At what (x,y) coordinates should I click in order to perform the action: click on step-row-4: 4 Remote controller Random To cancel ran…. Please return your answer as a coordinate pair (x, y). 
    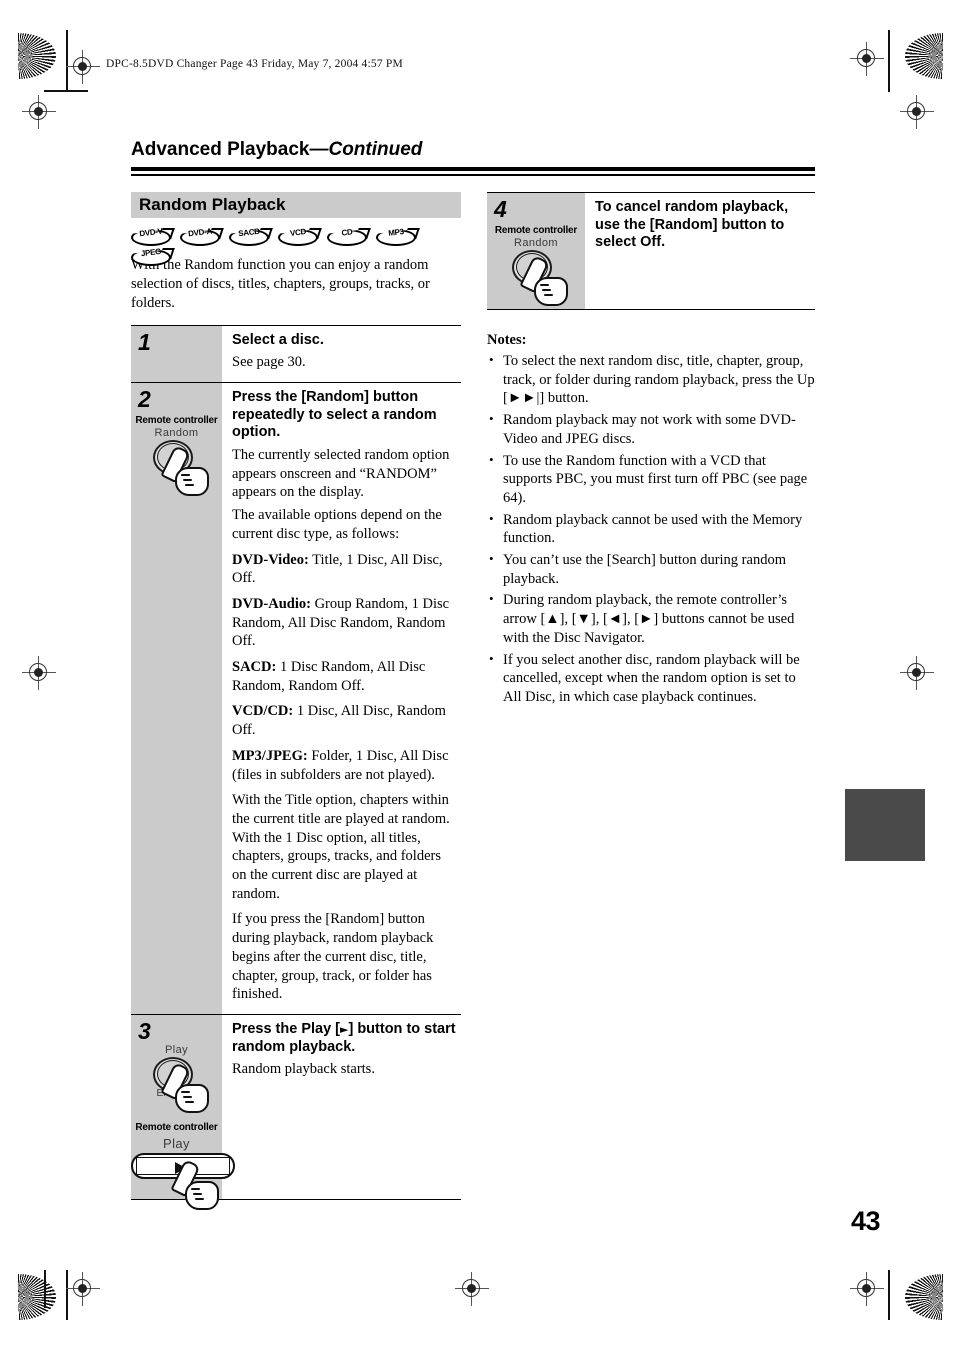
    Looking at the image, I should click on (651, 251).